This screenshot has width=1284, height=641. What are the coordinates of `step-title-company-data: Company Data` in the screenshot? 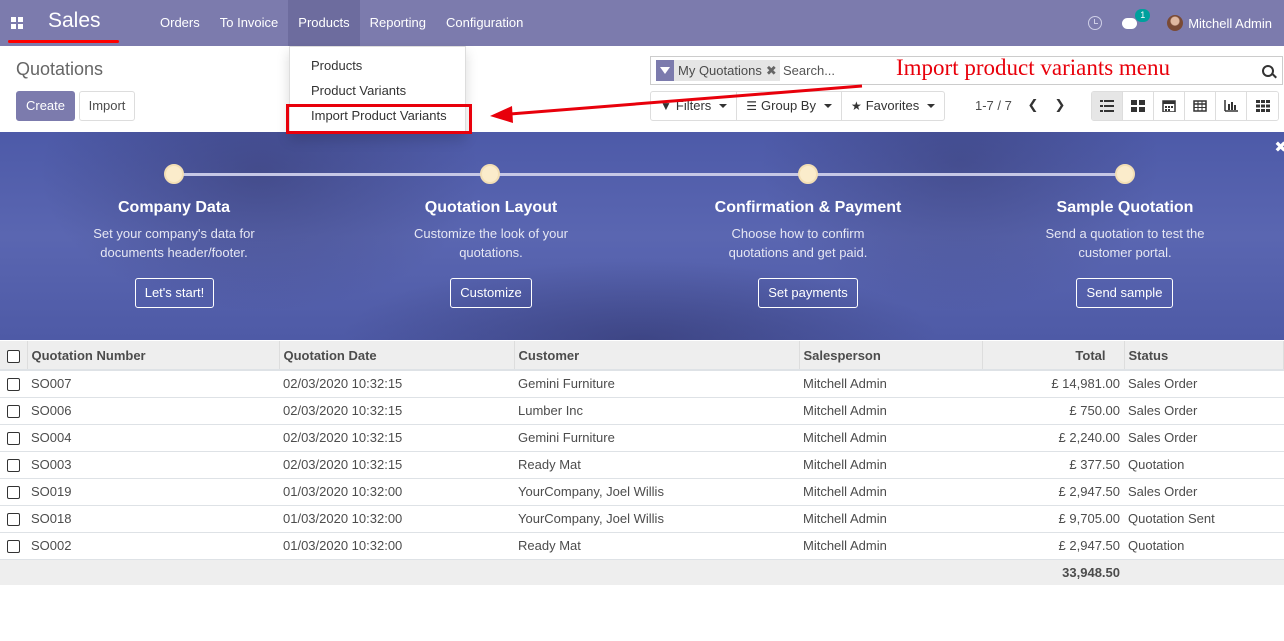 It's located at (174, 207).